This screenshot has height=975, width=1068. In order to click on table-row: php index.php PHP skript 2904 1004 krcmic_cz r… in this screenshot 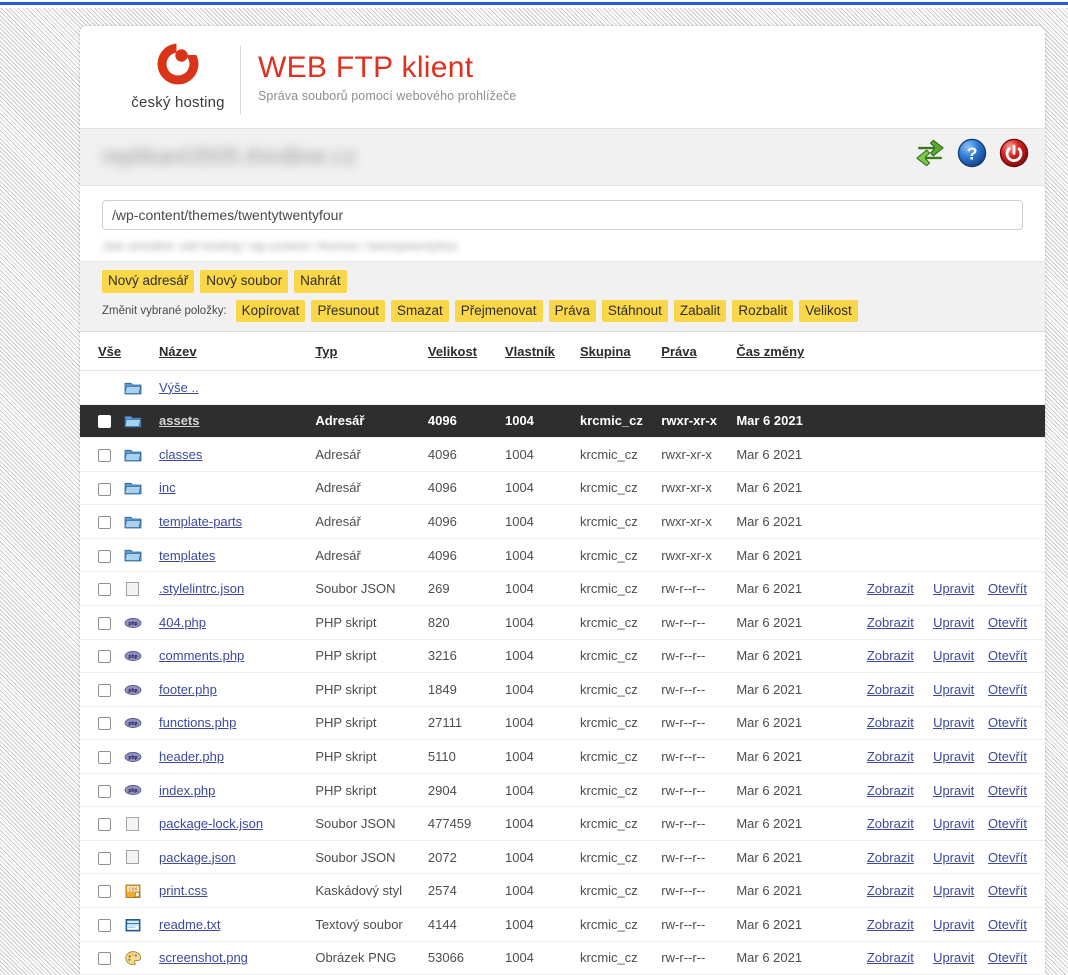, I will do `click(562, 790)`.